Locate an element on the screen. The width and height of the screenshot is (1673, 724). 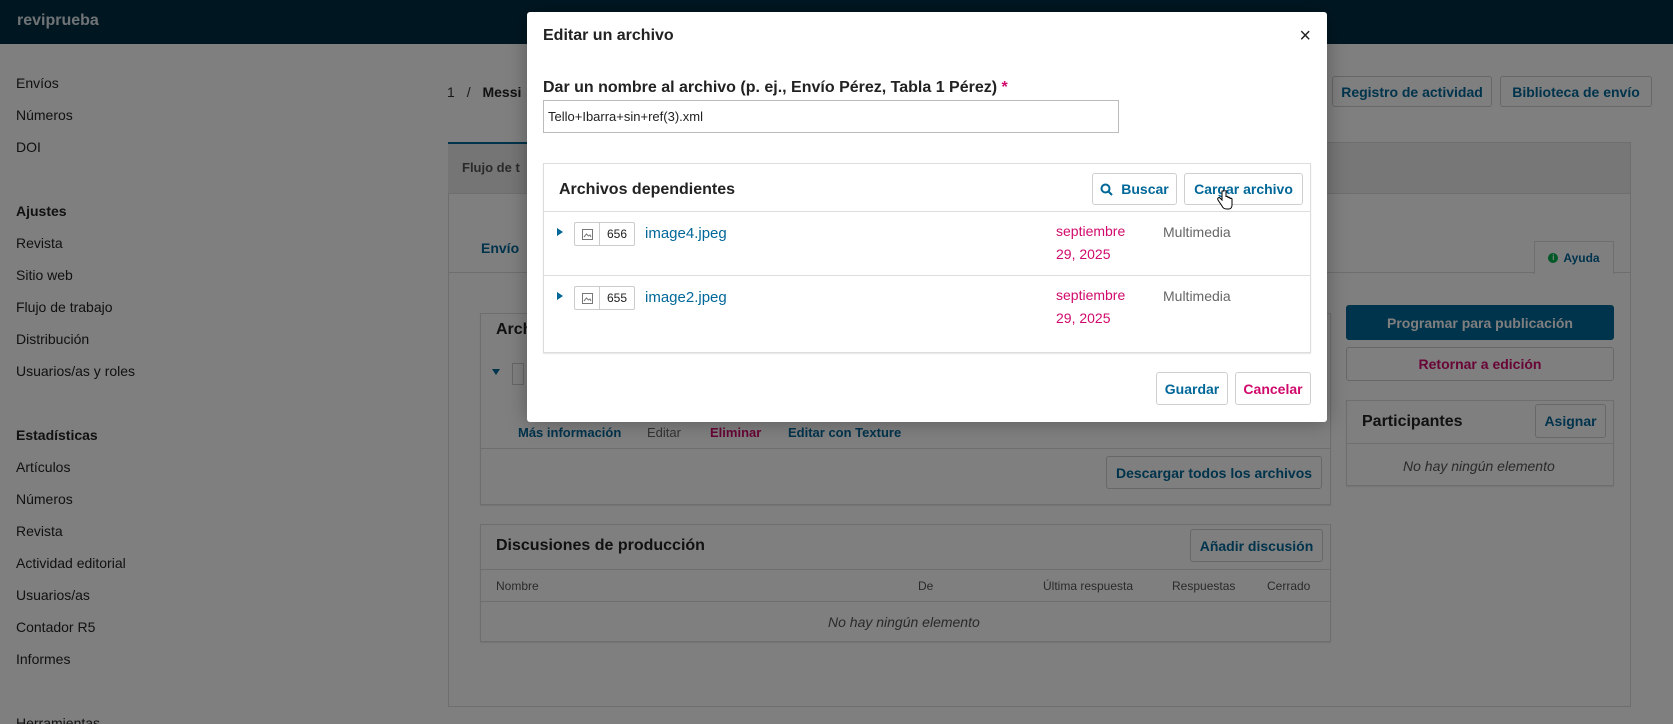
file-id: 656 is located at coordinates (617, 234).